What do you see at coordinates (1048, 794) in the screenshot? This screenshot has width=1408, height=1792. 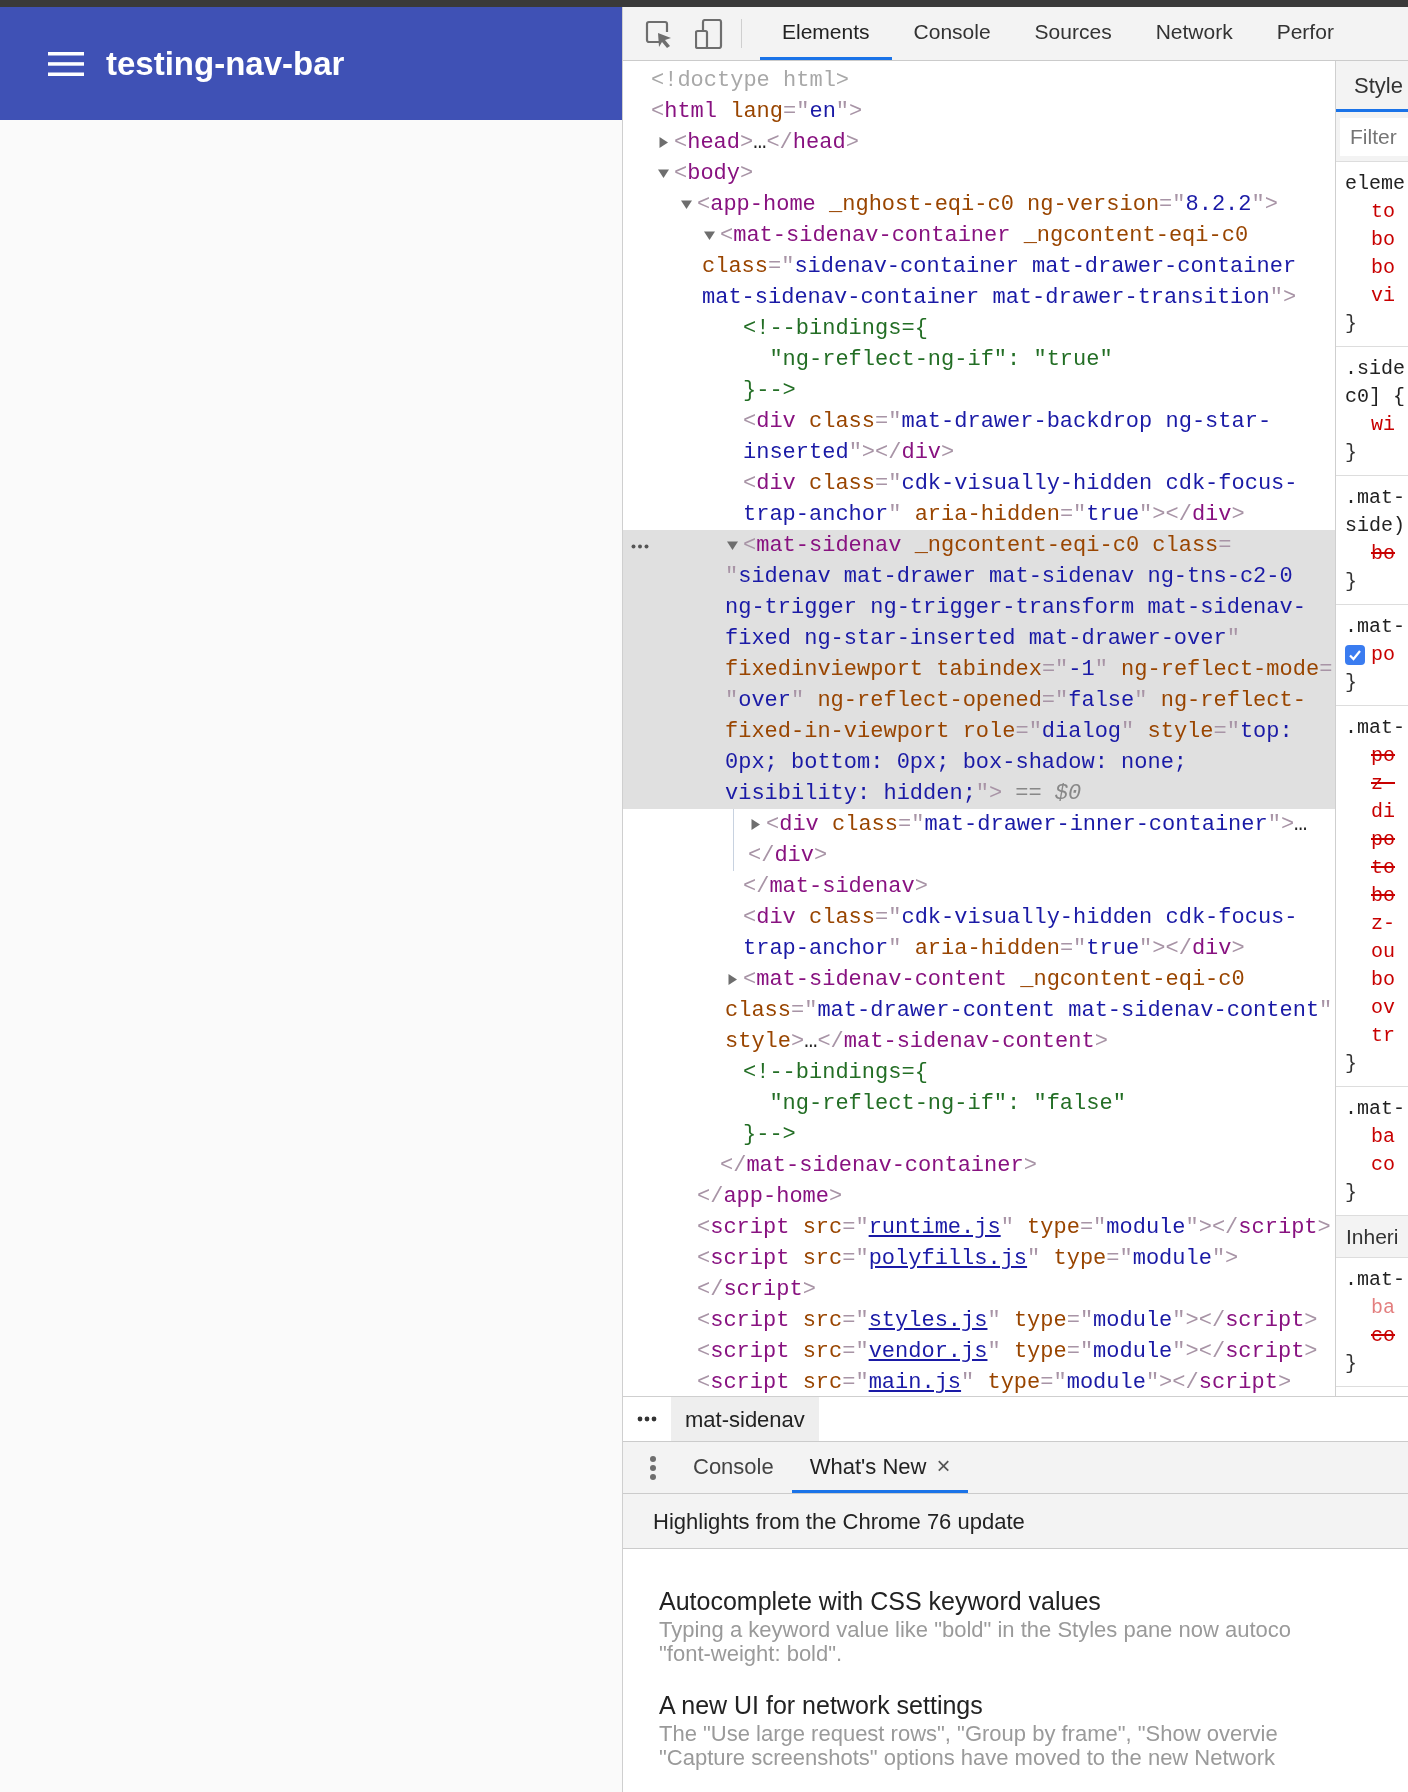 I see `console-reference: == $0` at bounding box center [1048, 794].